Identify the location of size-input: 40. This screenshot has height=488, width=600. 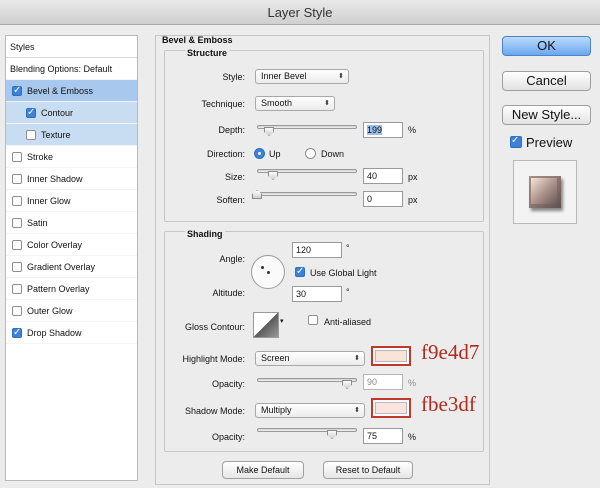
(383, 176).